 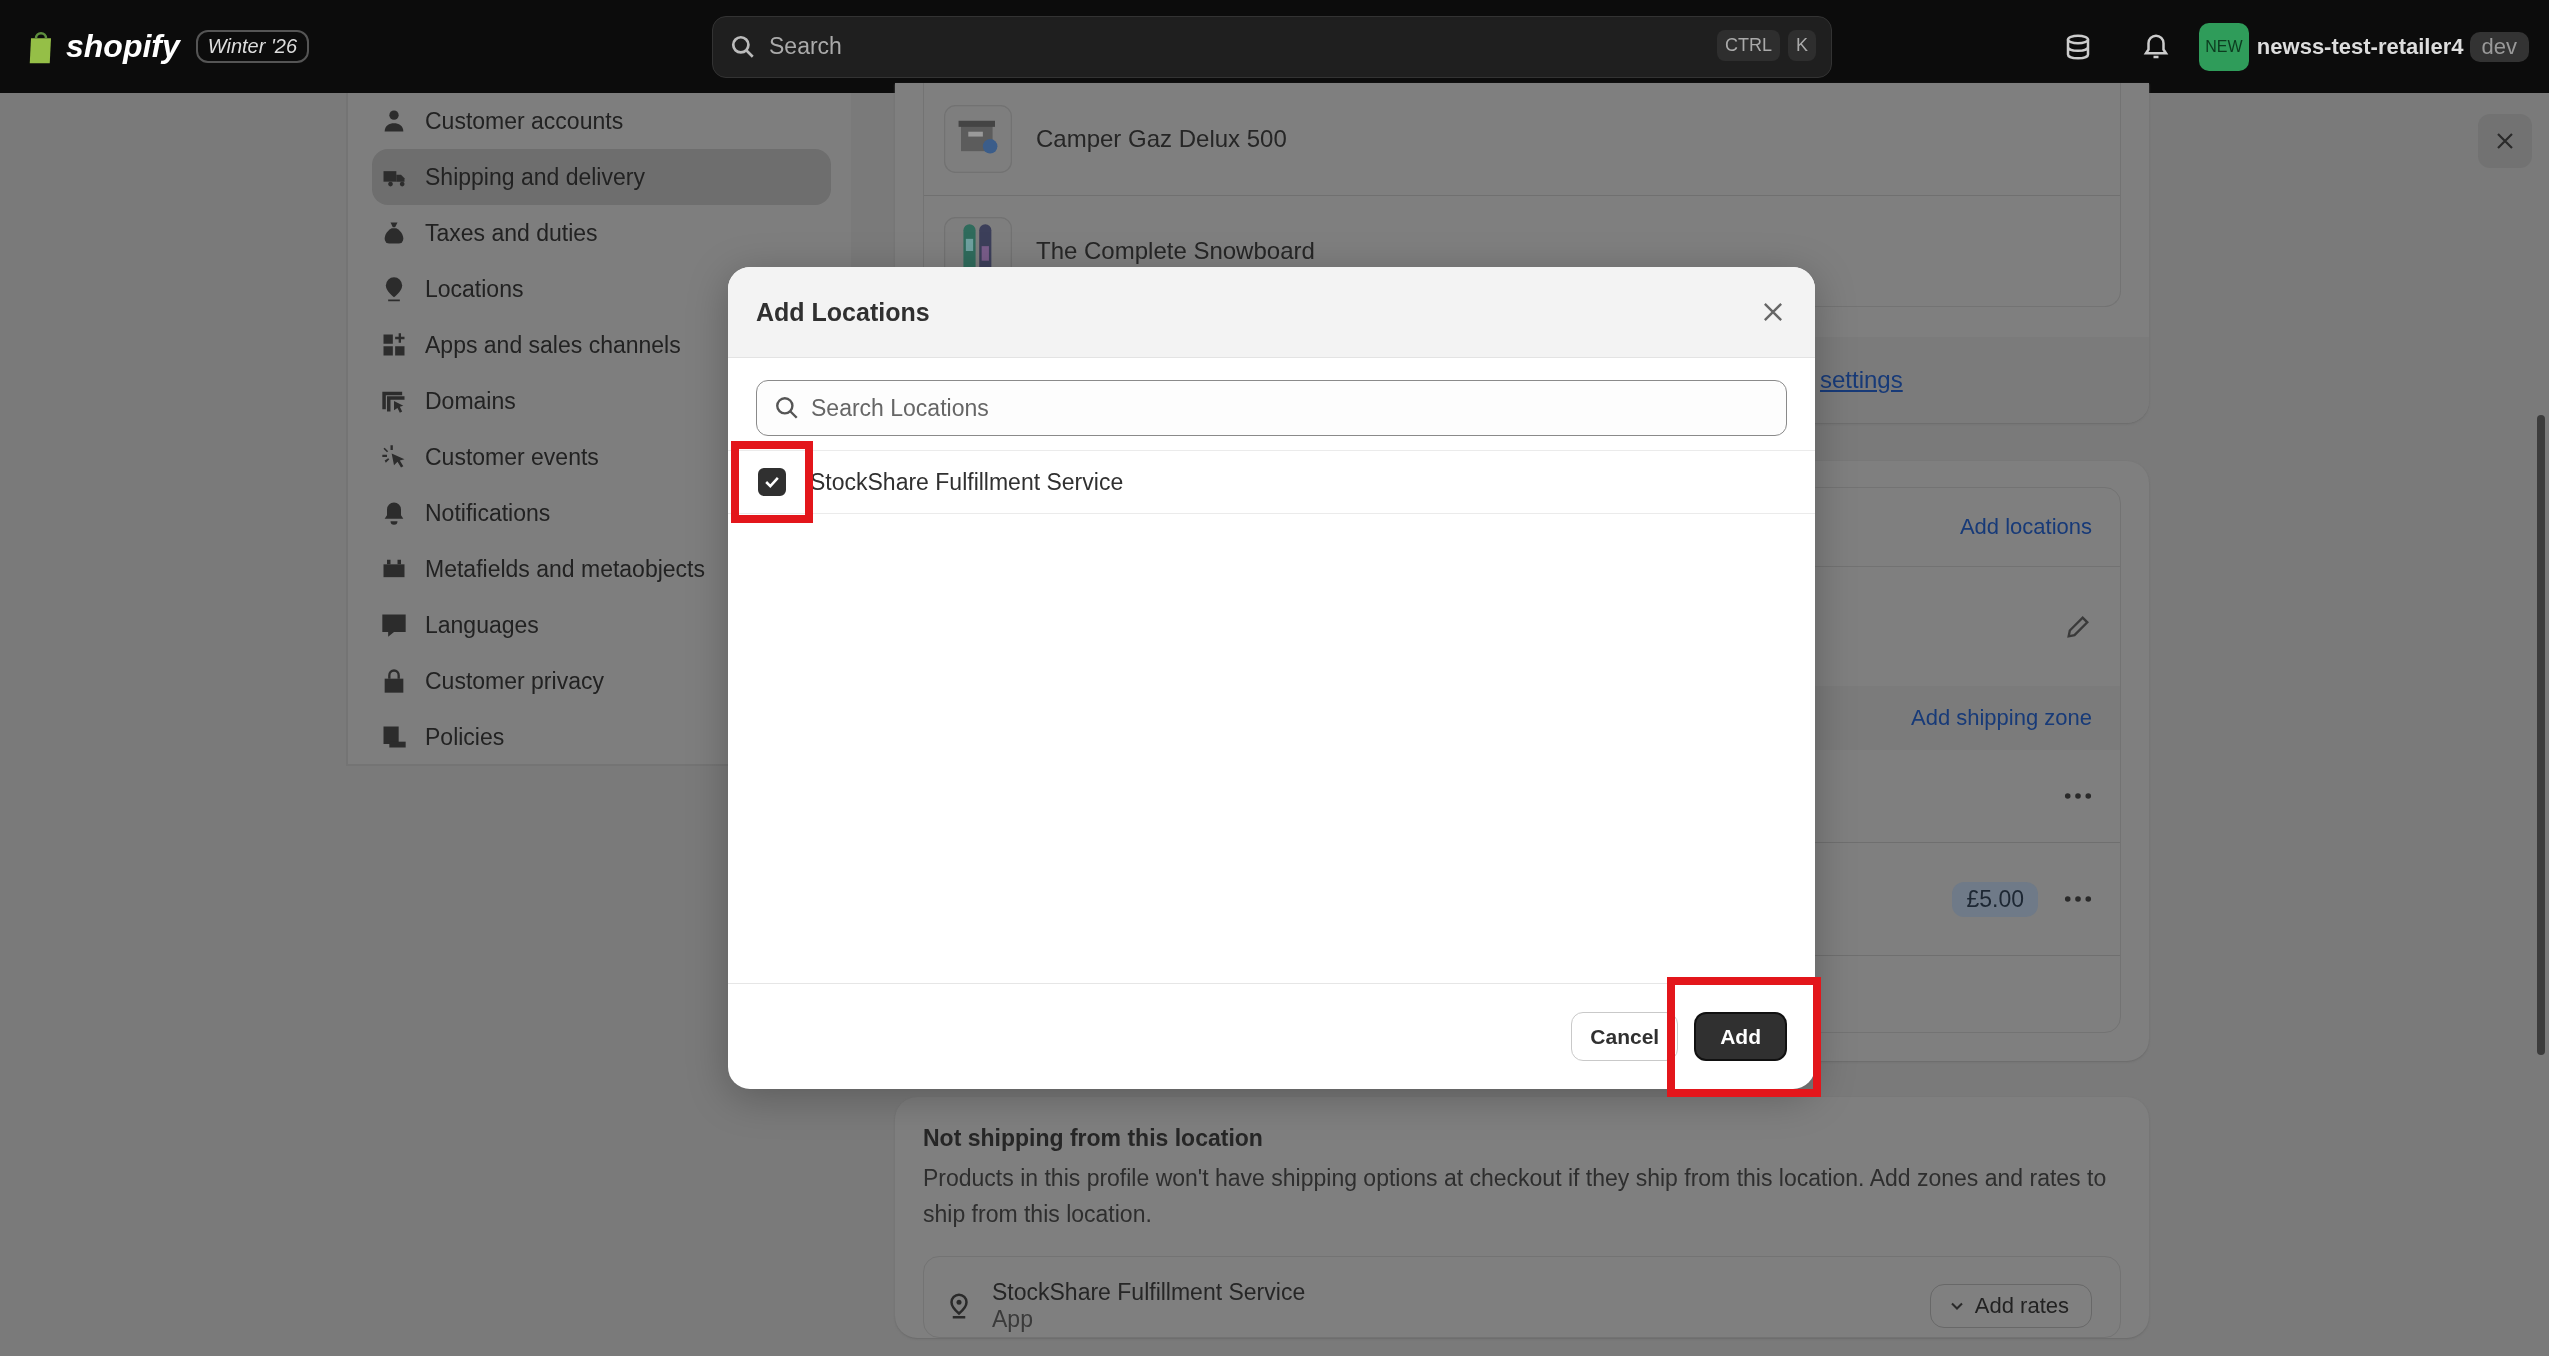 I want to click on shortcut-key: CTRL, so click(x=1748, y=45).